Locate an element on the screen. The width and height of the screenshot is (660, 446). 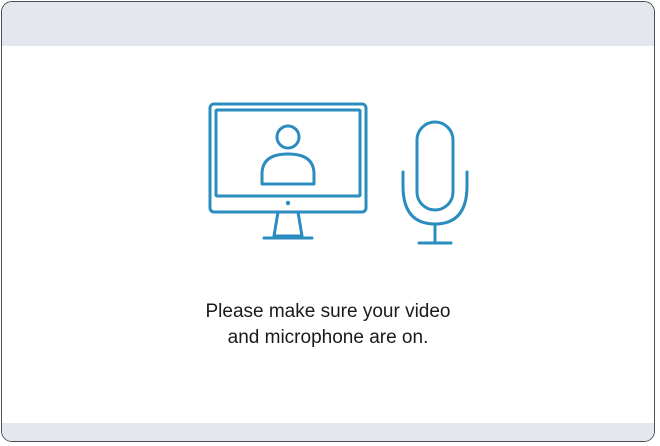
monitor-user-icon is located at coordinates (288, 171).